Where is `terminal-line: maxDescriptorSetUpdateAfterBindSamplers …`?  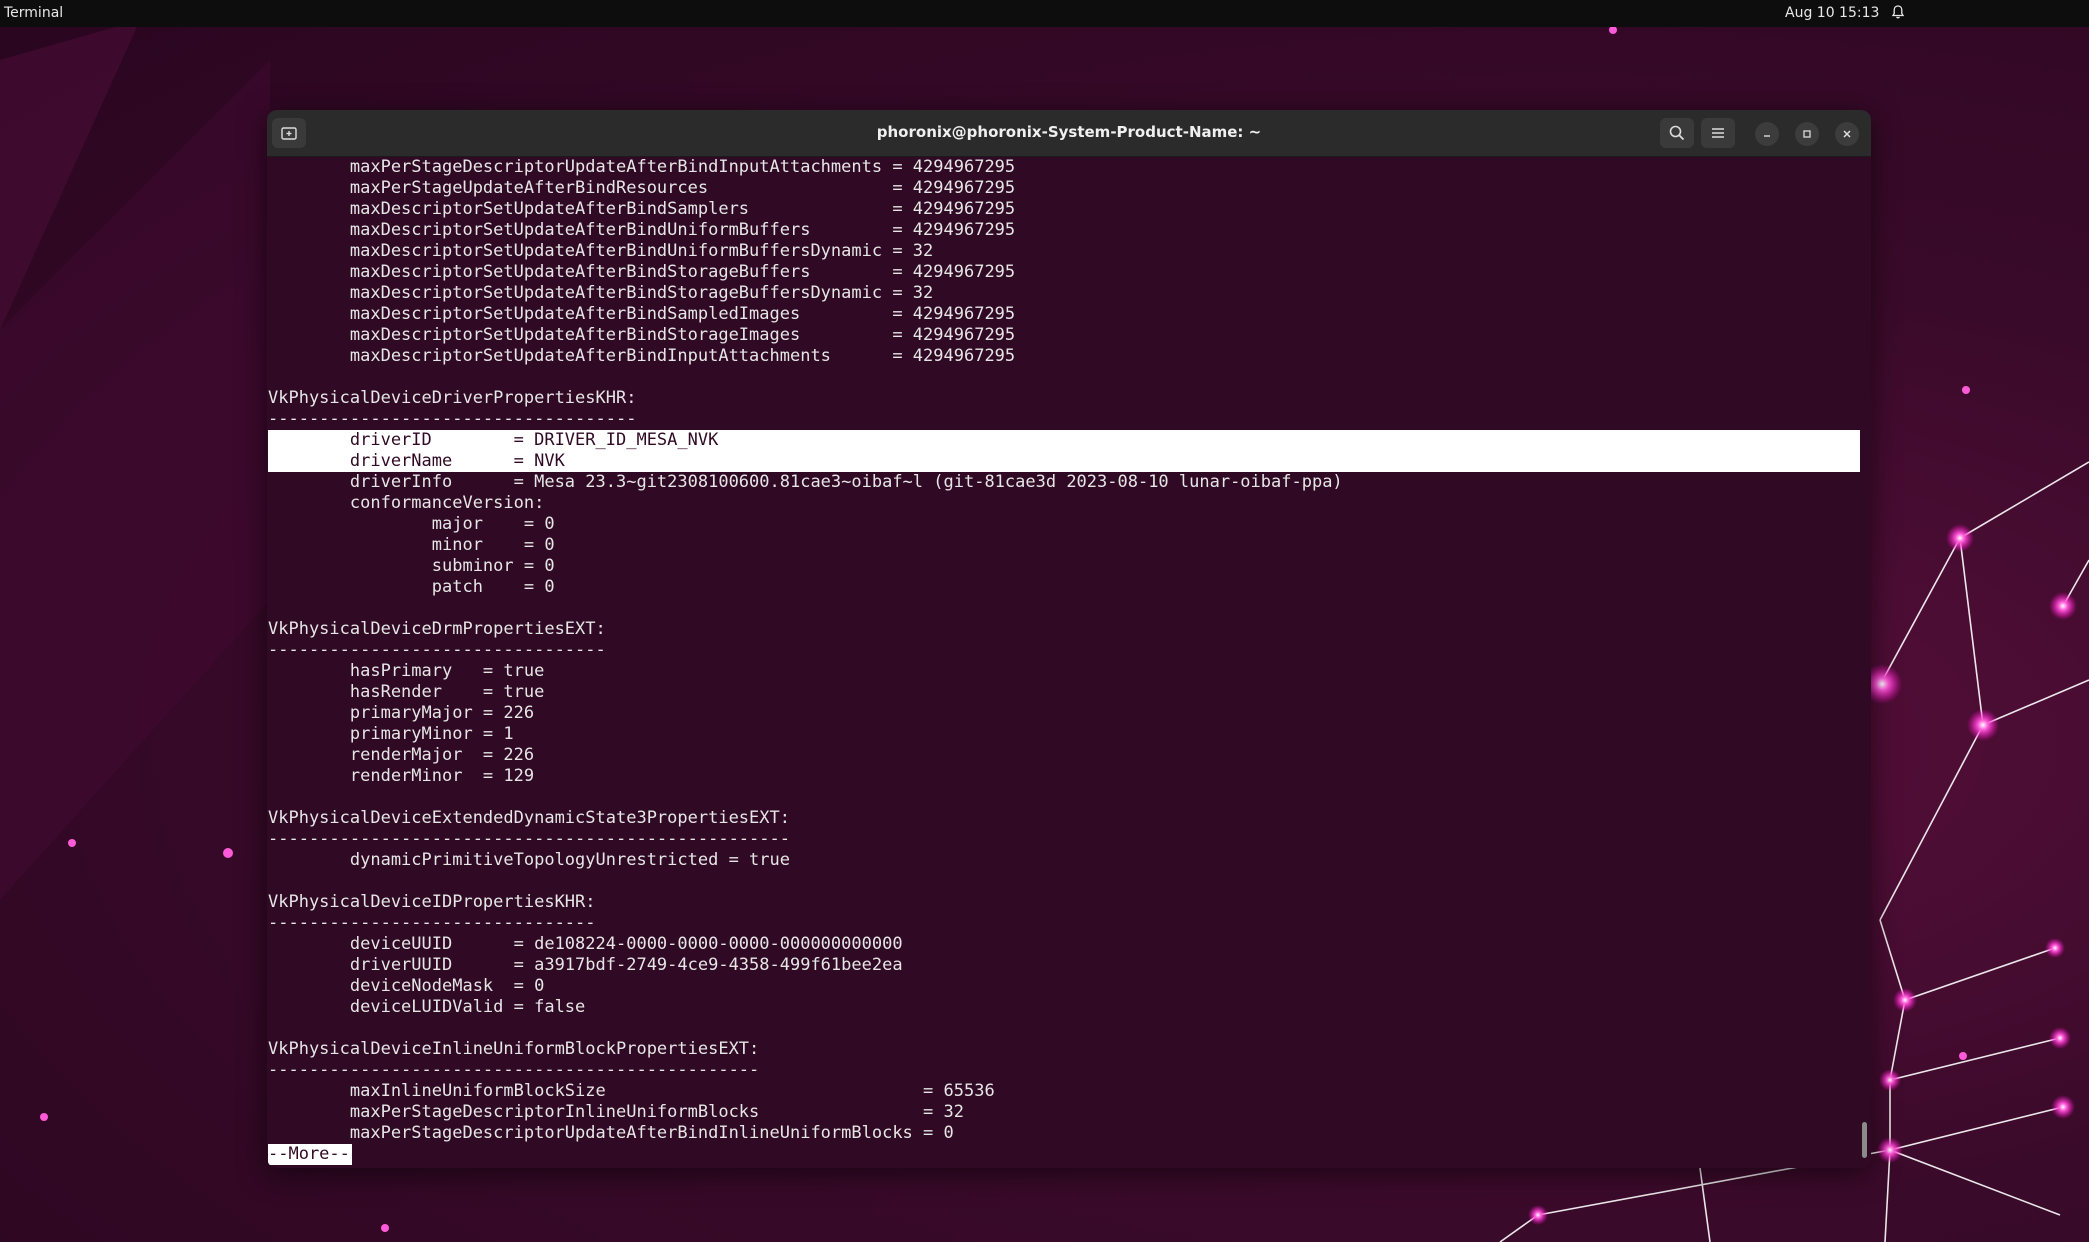
terminal-line: maxDescriptorSetUpdateAfterBindSamplers … is located at coordinates (642, 209).